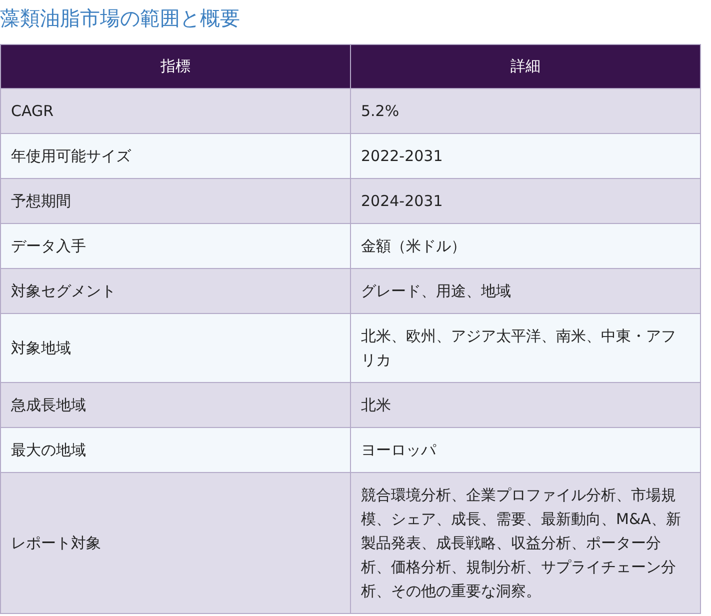 Image resolution: width=711 pixels, height=616 pixels. I want to click on column-header: 指標, so click(175, 66).